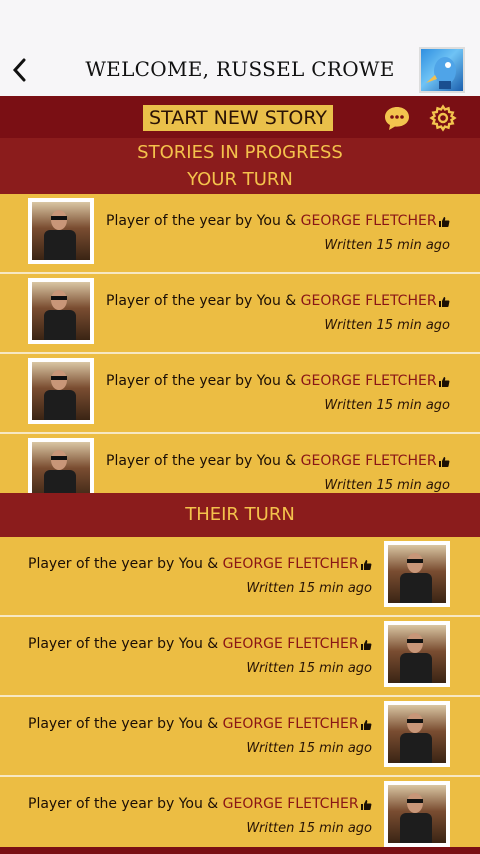  Describe the element at coordinates (240, 850) in the screenshot. I see `bottom-bar` at that location.